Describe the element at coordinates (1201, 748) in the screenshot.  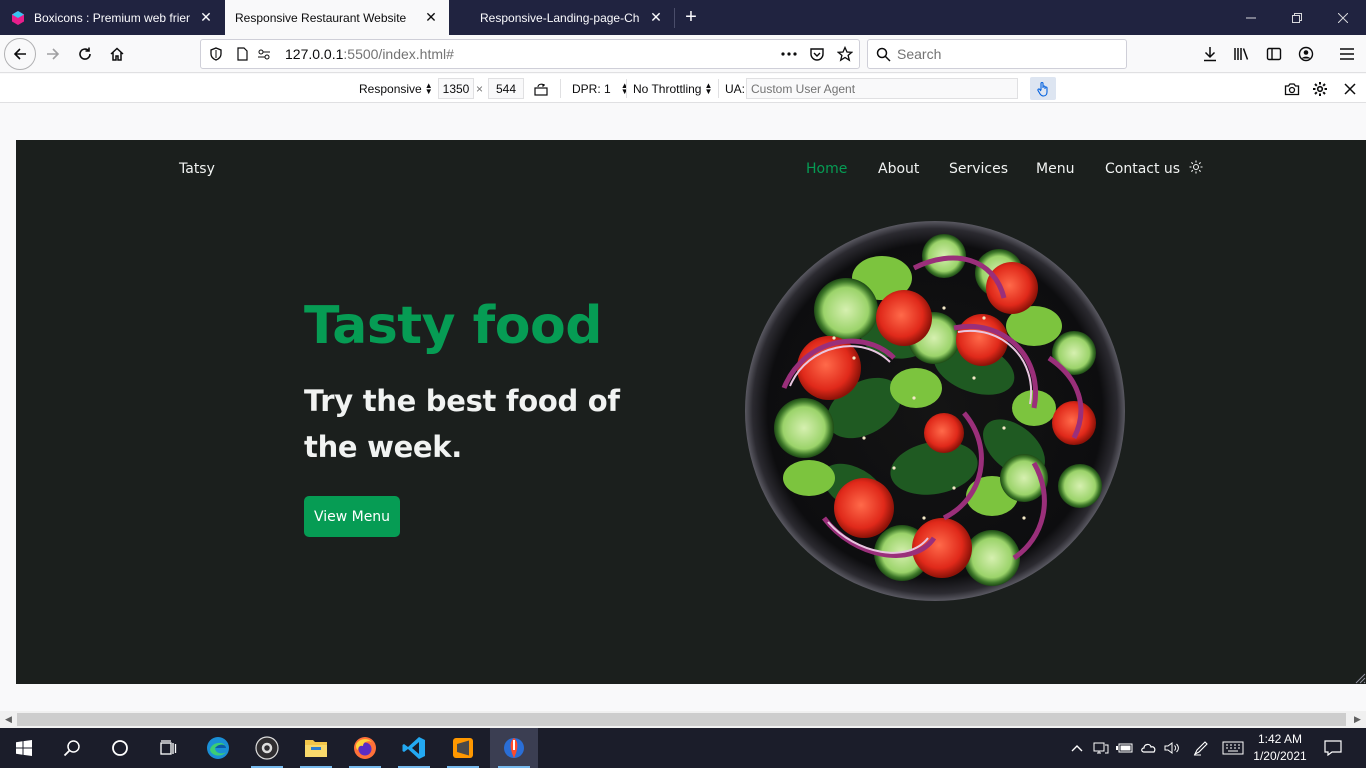
I see `pen-workspace-tray-icon` at that location.